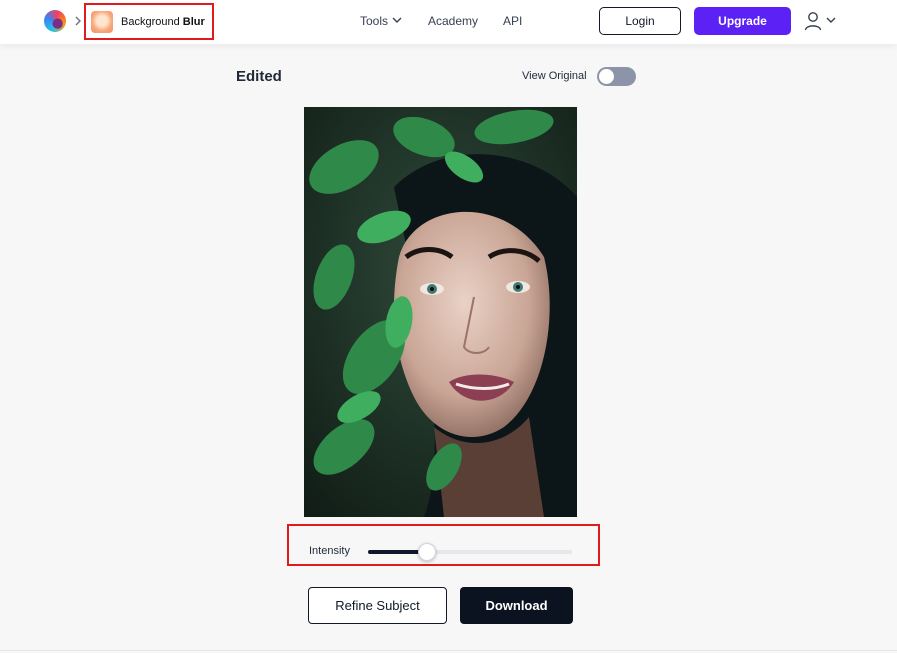  What do you see at coordinates (606, 76) in the screenshot?
I see `toggle-knob` at bounding box center [606, 76].